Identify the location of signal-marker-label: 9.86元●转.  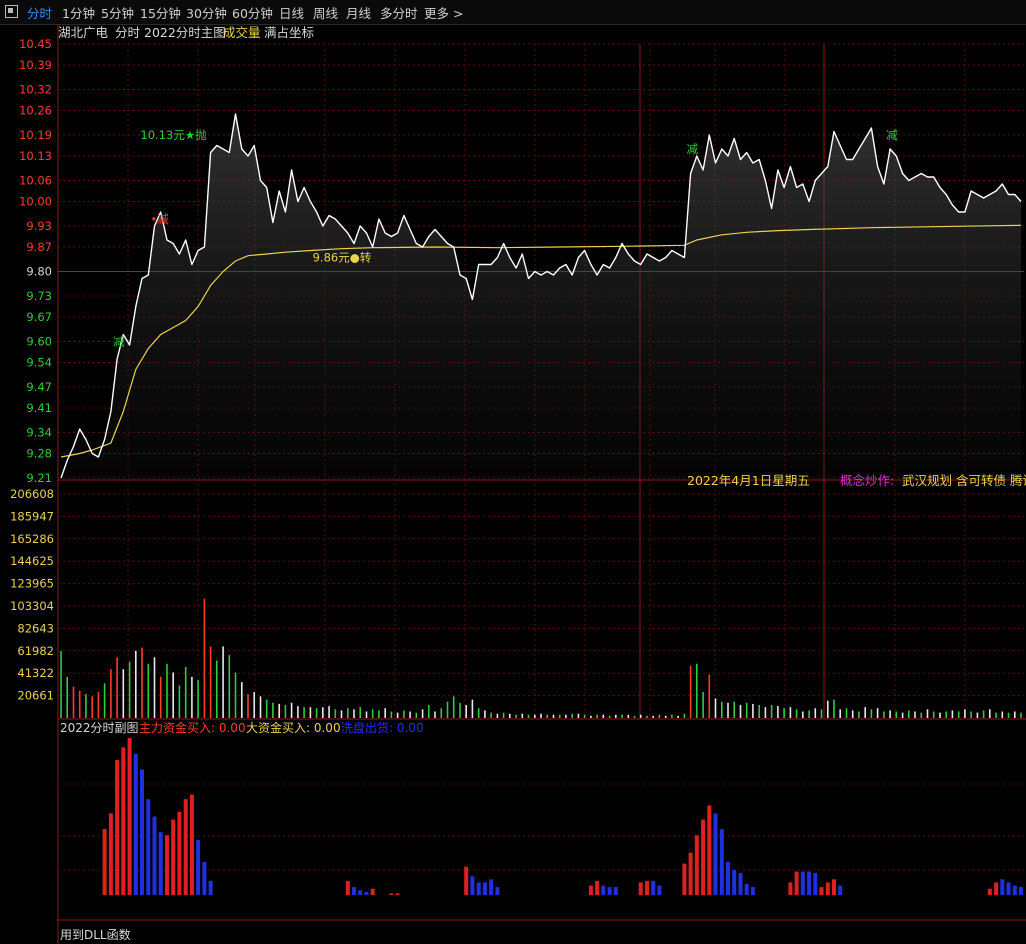
(342, 258).